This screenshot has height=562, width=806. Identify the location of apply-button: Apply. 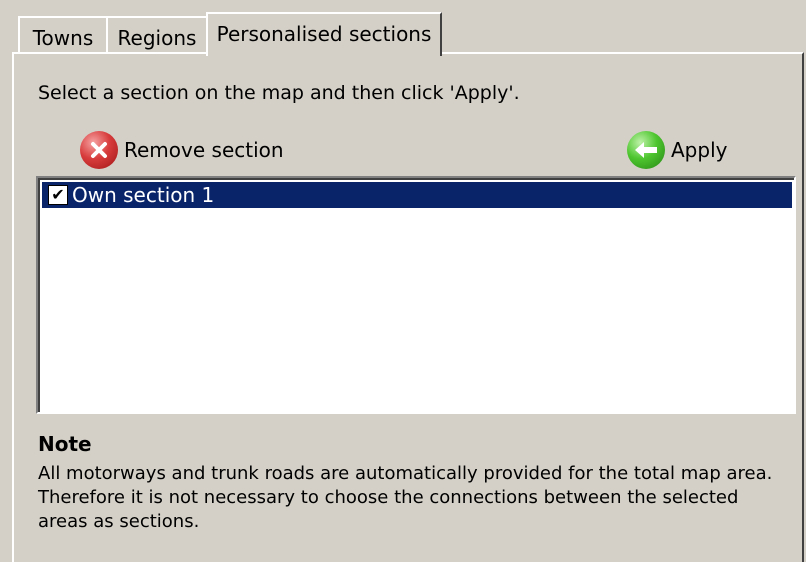
(677, 150).